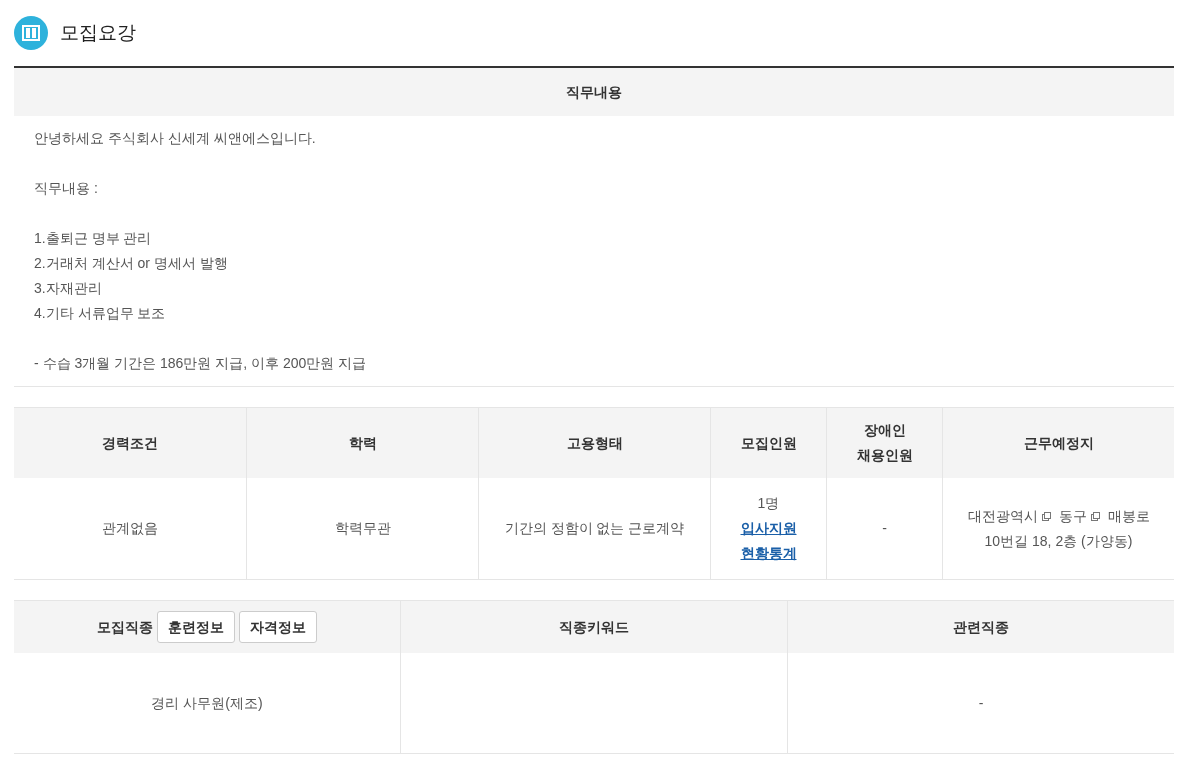 The image size is (1191, 767). I want to click on table-cell-text: 1명, so click(768, 503).